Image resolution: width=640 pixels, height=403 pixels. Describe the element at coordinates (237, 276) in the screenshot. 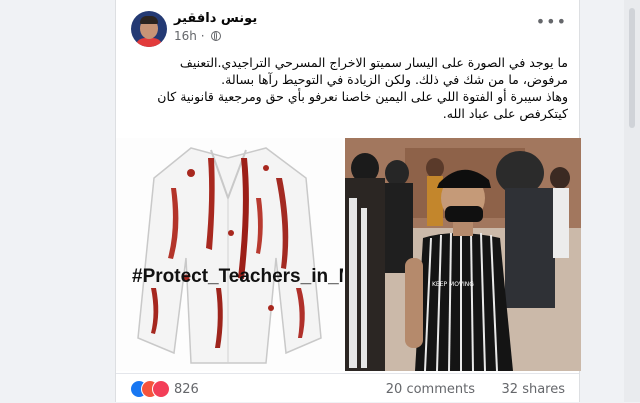

I see `image-hashtag-caption: #Protect_Teachers_in_Morocco` at that location.